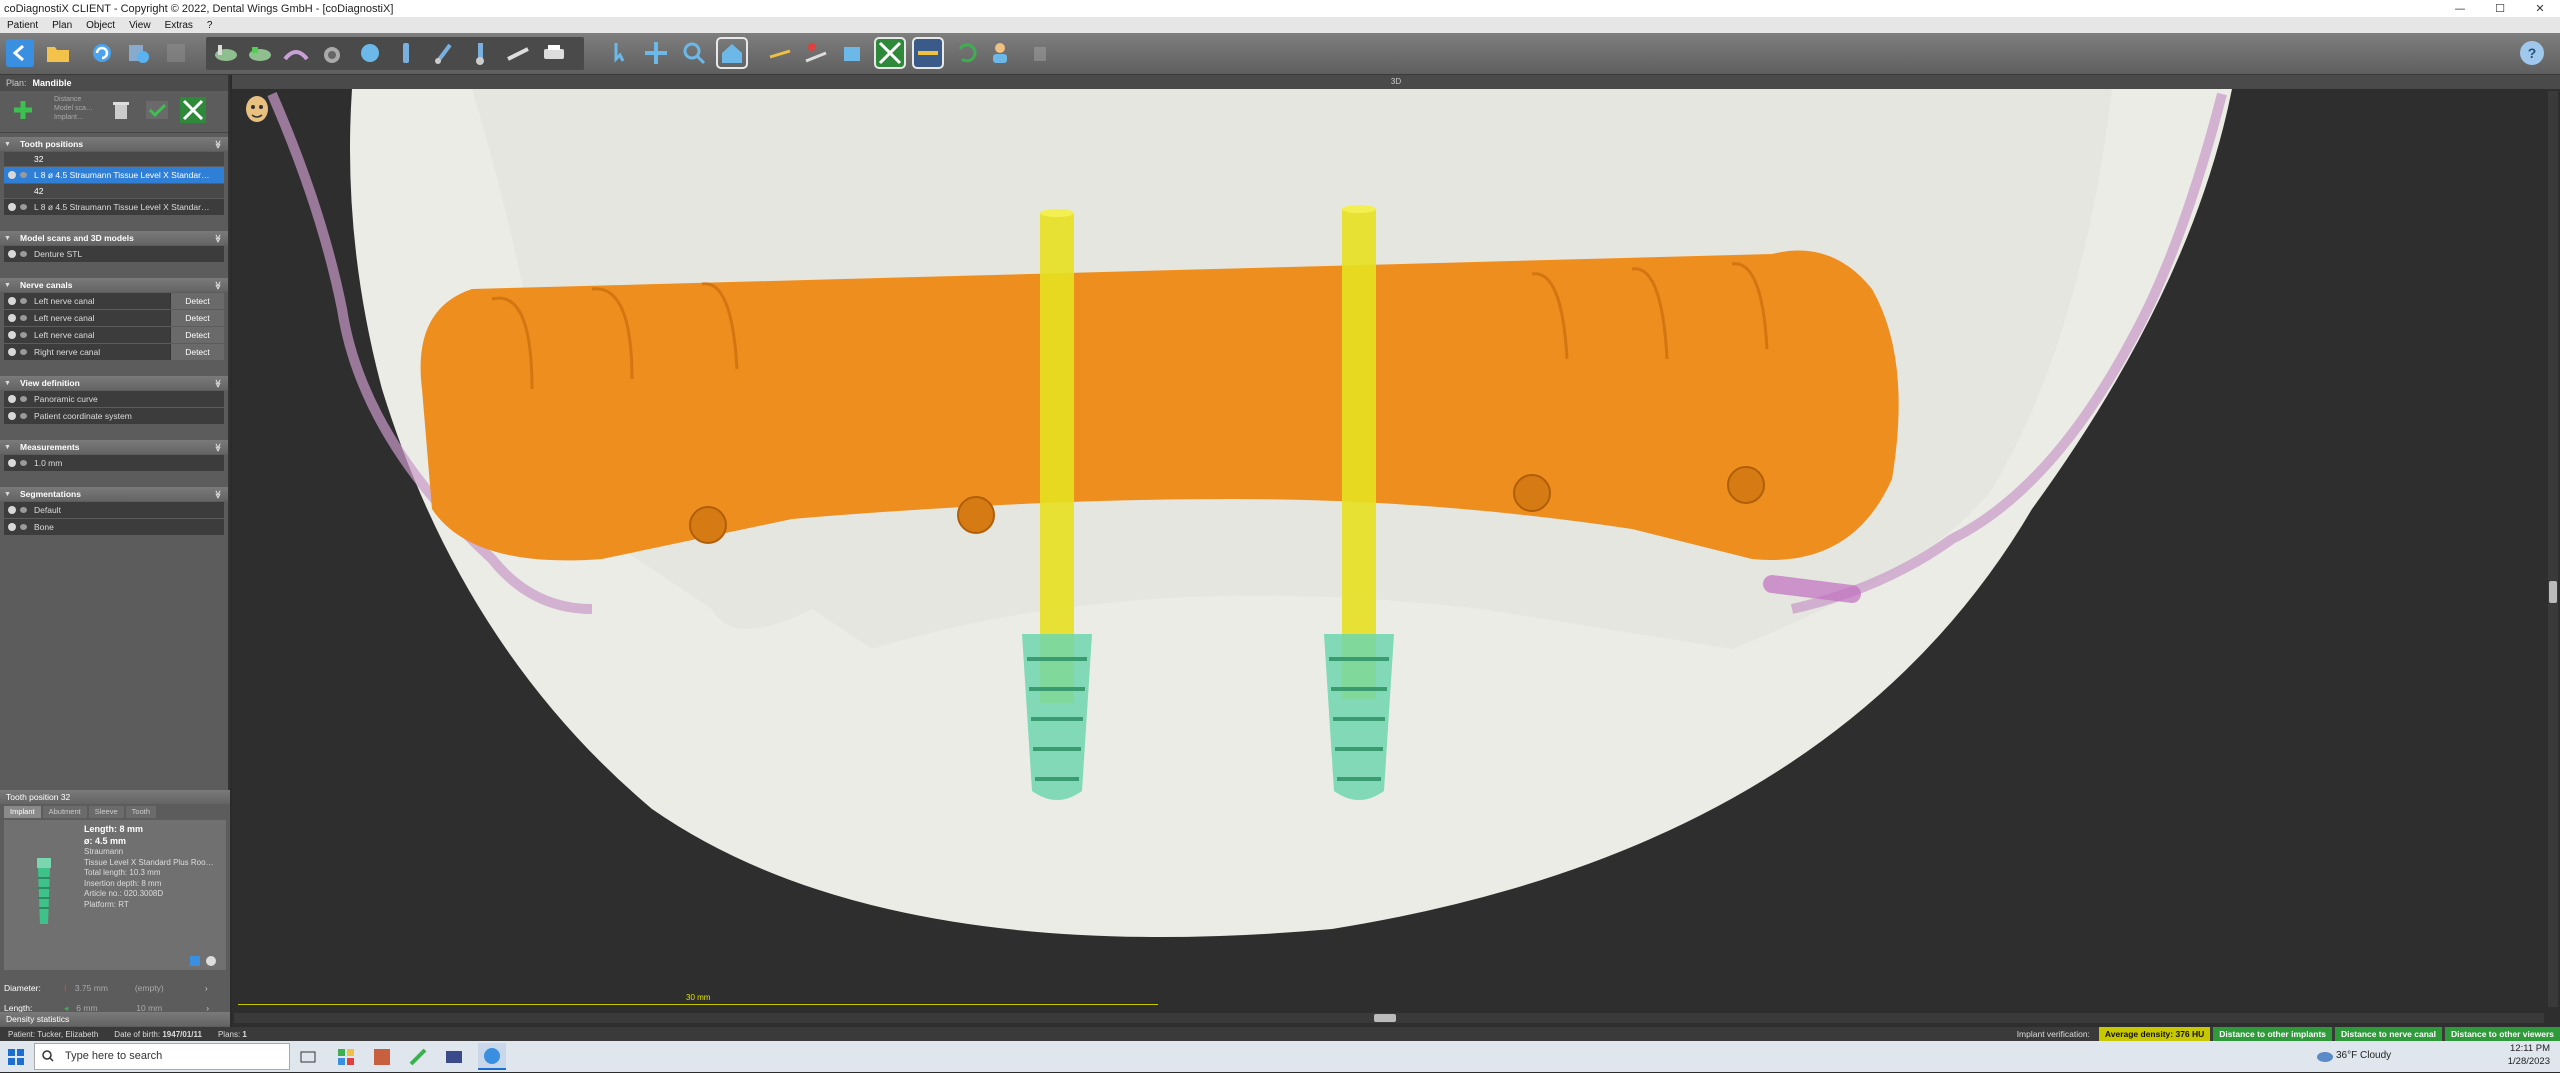  Describe the element at coordinates (2363, 1055) in the screenshot. I see `weather-text: 36°F Cloudy` at that location.